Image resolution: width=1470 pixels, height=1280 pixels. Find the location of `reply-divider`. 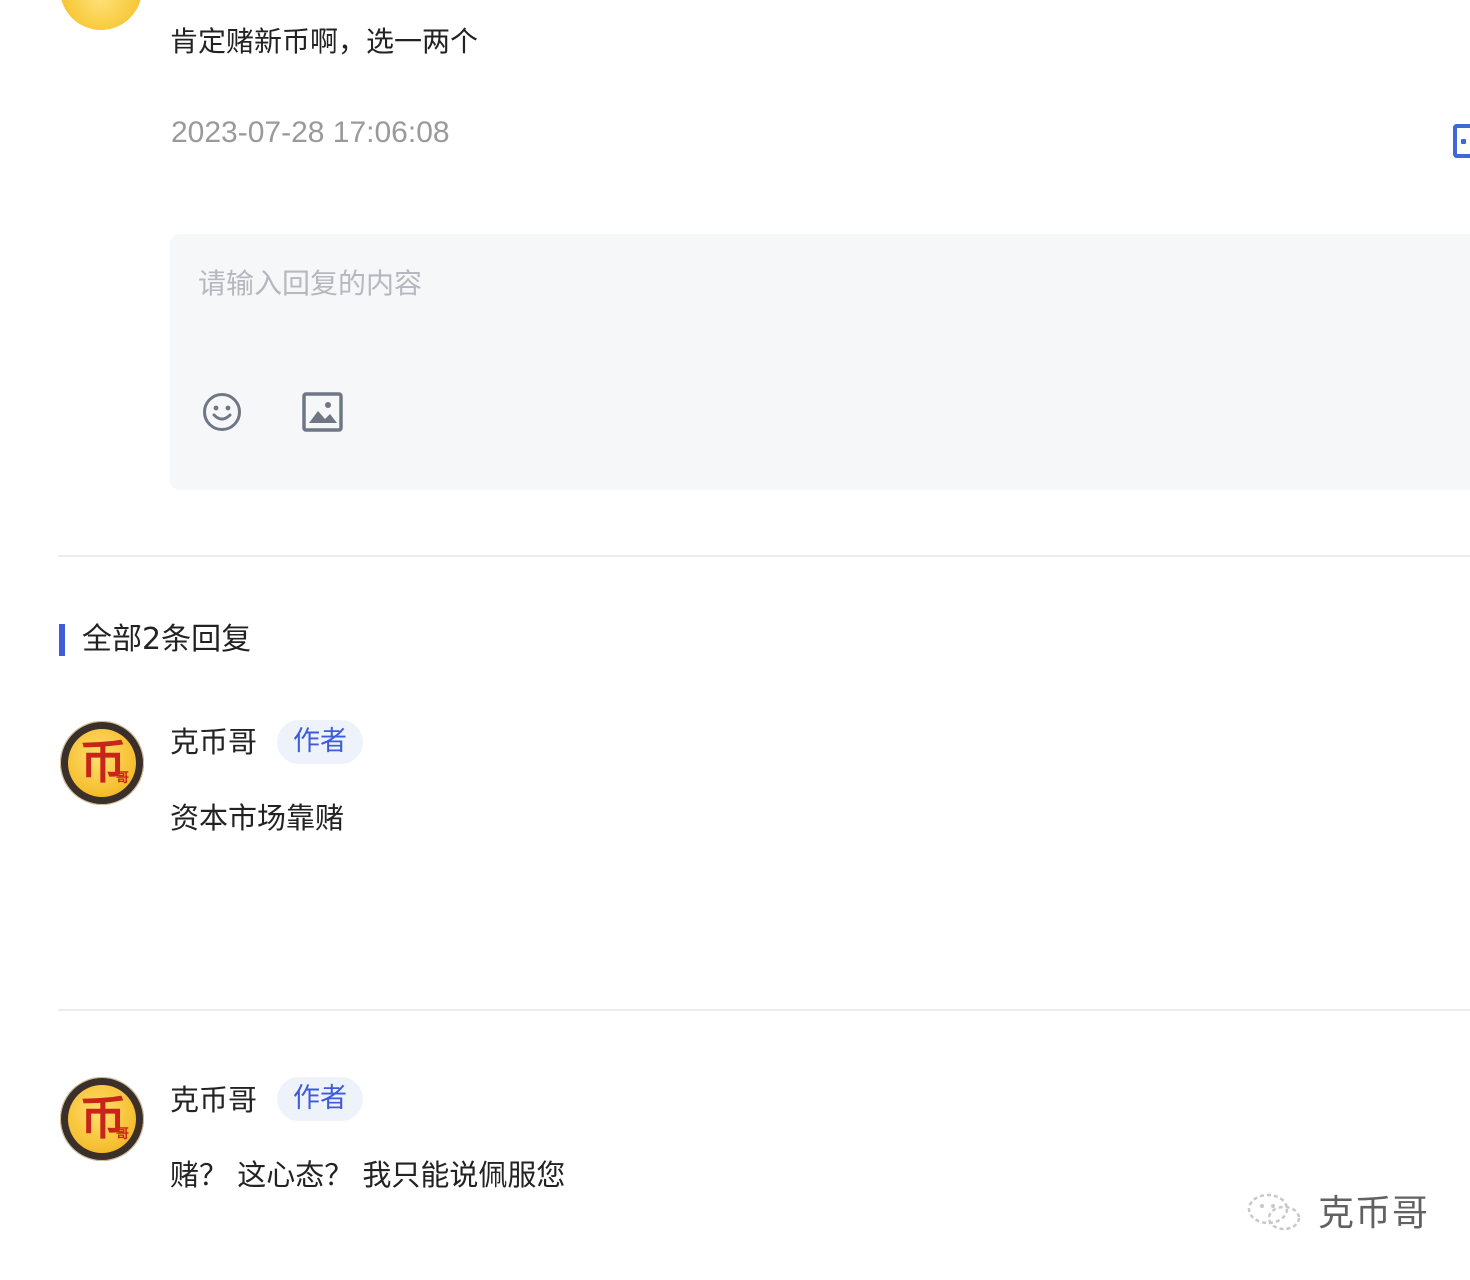

reply-divider is located at coordinates (764, 1010).